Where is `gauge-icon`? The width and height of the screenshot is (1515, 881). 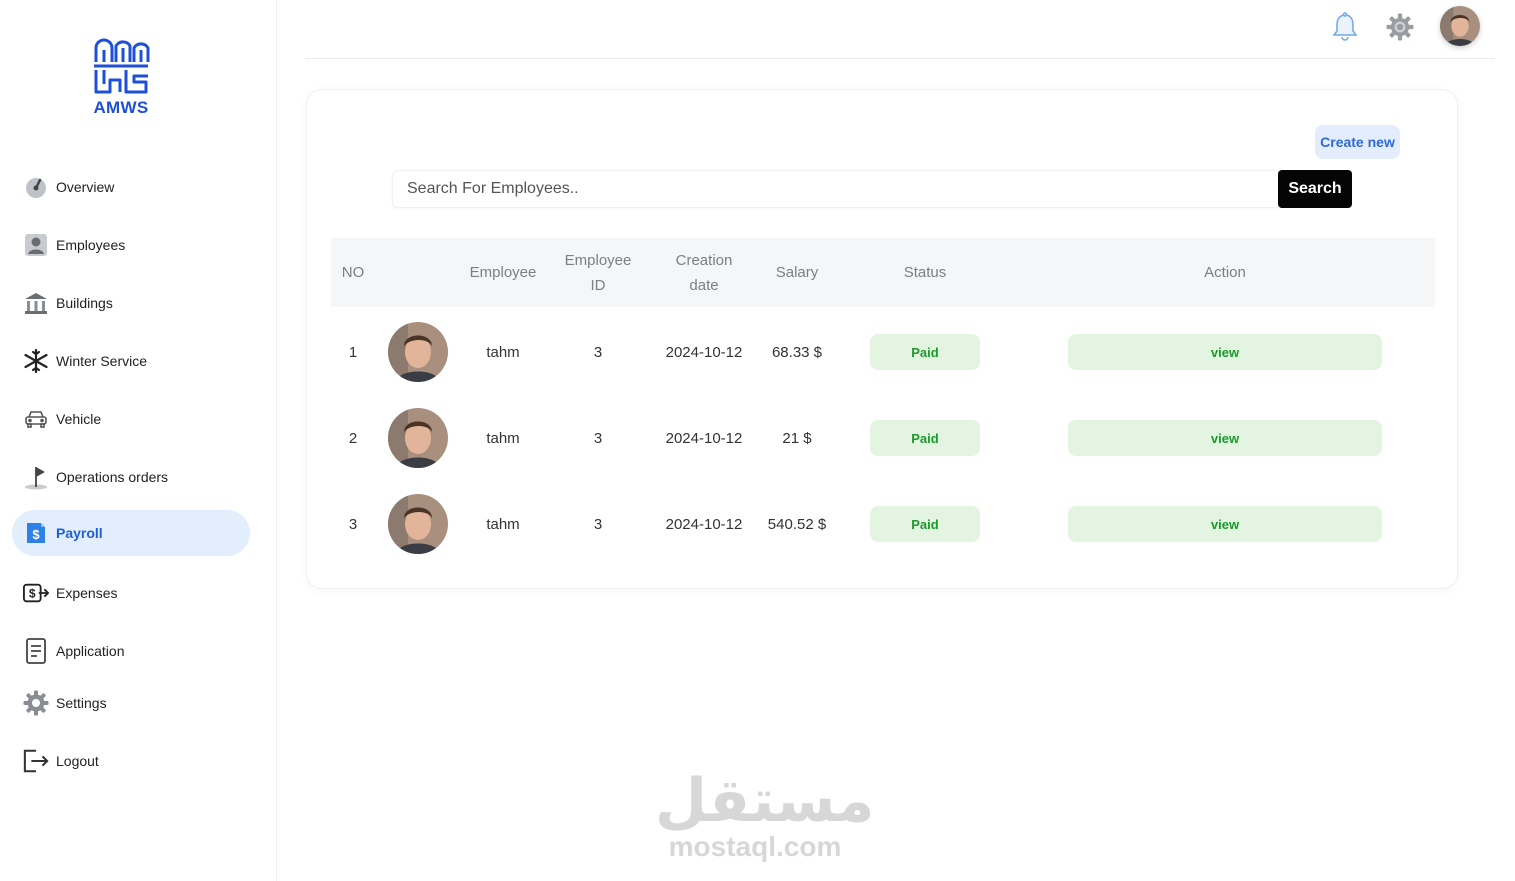
gauge-icon is located at coordinates (36, 187).